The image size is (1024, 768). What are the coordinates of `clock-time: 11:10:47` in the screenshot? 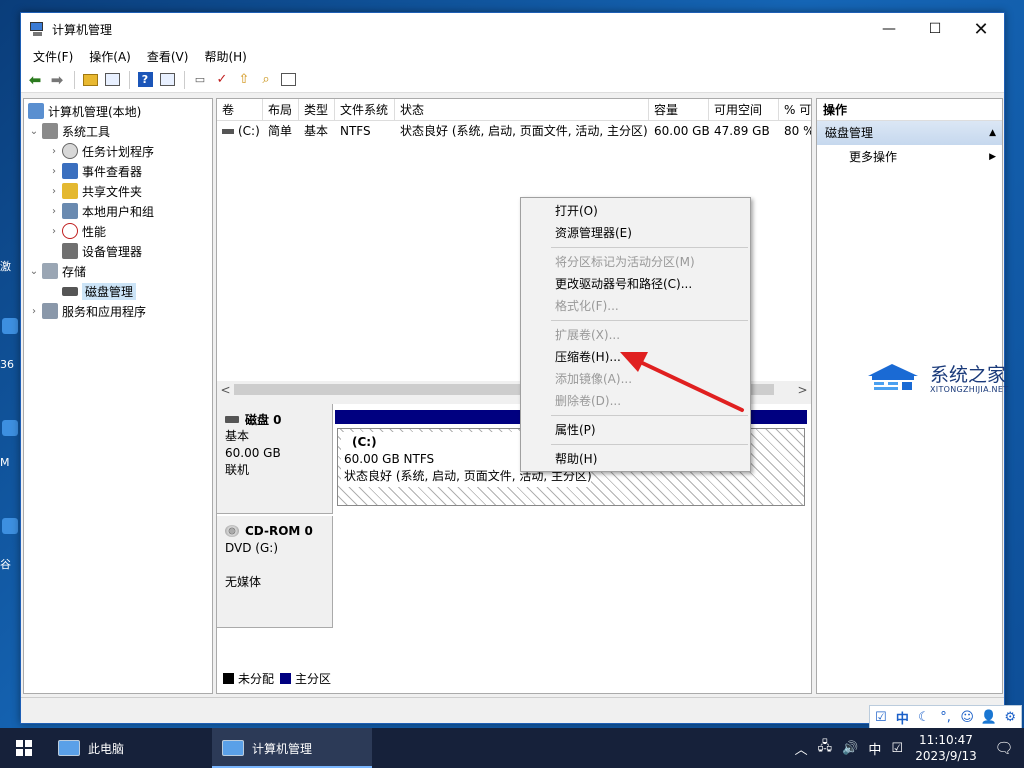 It's located at (946, 740).